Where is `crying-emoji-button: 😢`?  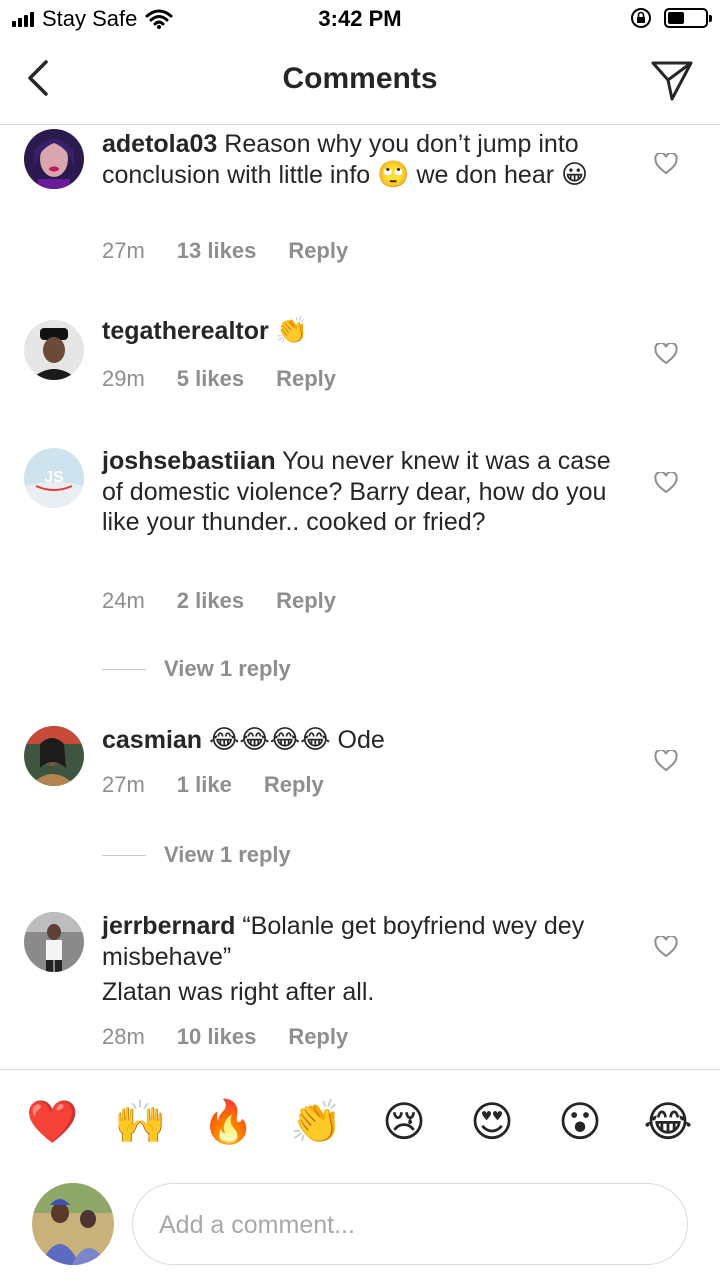 crying-emoji-button: 😢 is located at coordinates (404, 1122).